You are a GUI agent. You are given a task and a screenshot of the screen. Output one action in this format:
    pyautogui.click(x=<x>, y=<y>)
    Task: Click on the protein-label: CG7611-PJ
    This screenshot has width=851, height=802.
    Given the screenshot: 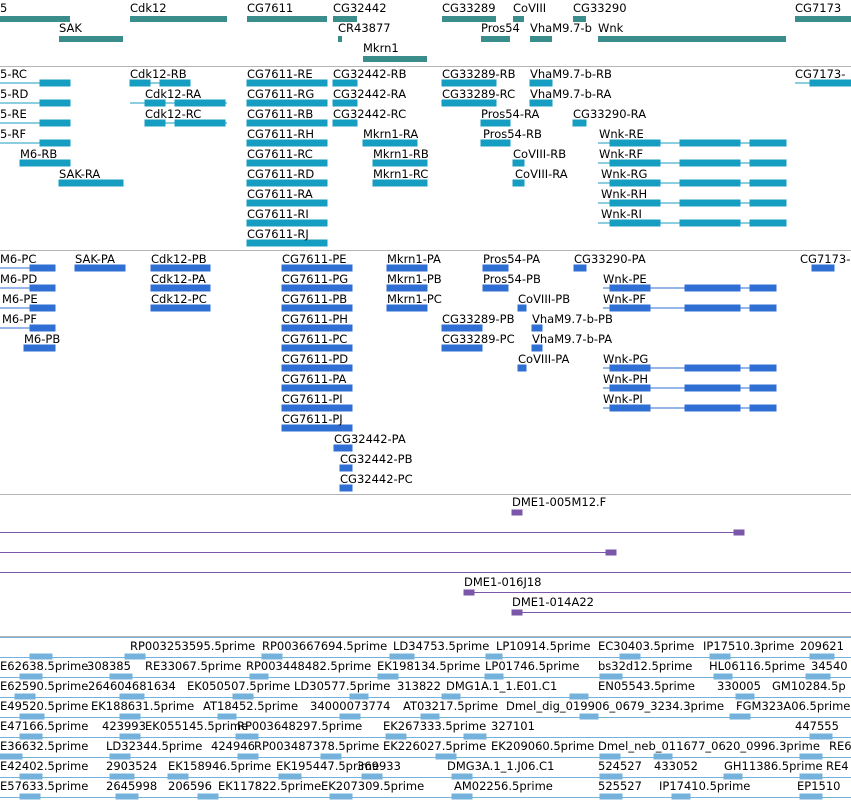 What is the action you would take?
    pyautogui.click(x=312, y=419)
    